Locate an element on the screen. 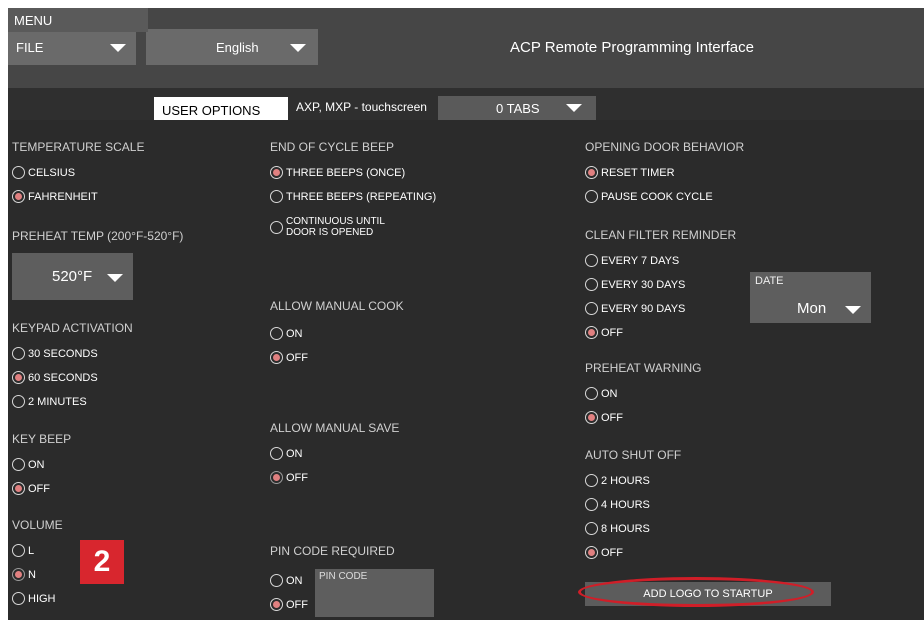  radio-label: N is located at coordinates (32, 574).